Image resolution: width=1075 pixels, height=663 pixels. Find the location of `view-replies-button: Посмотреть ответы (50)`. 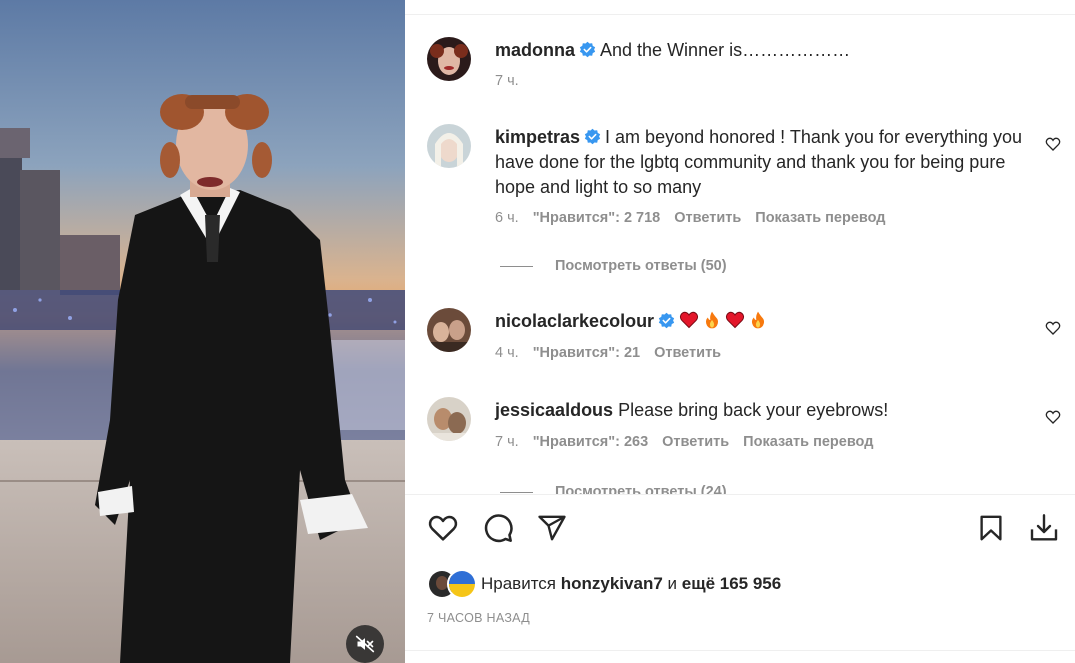

view-replies-button: Посмотреть ответы (50) is located at coordinates (613, 266).